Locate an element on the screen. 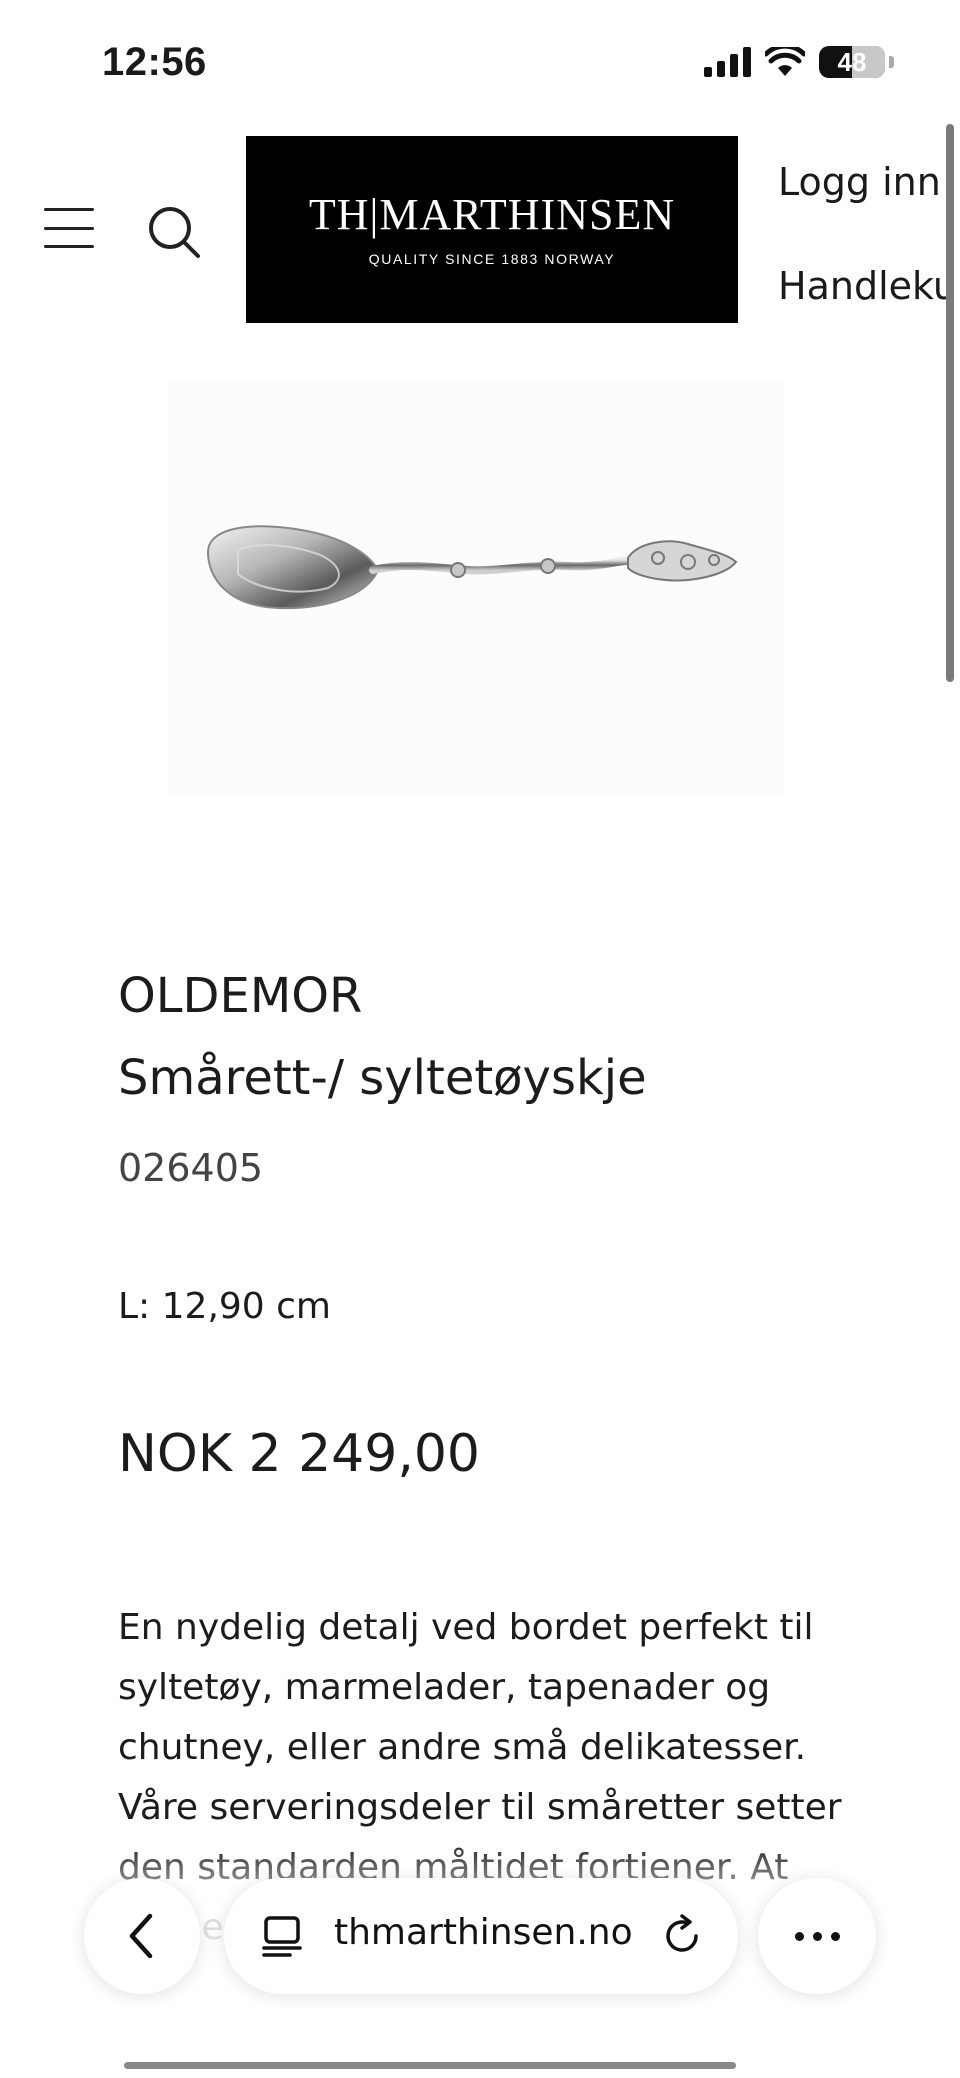  product-image is located at coordinates (476, 589).